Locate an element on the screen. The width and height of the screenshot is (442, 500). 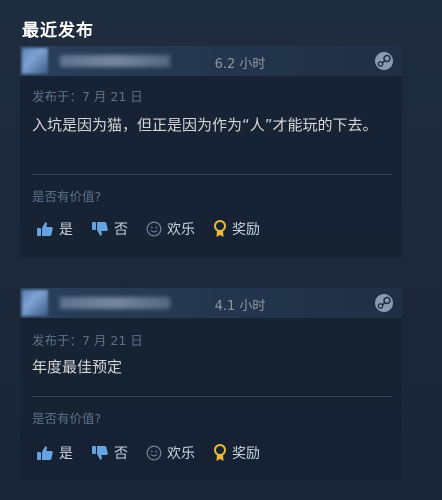
review-text: 入坑是因为猫，但正是因为作为“人”才能玩的下去。 is located at coordinates (205, 125).